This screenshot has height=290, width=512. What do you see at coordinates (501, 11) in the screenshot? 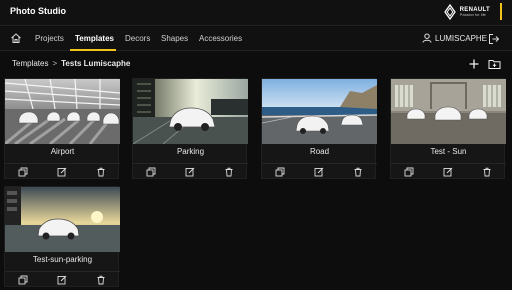
I see `brand-accent-bar` at bounding box center [501, 11].